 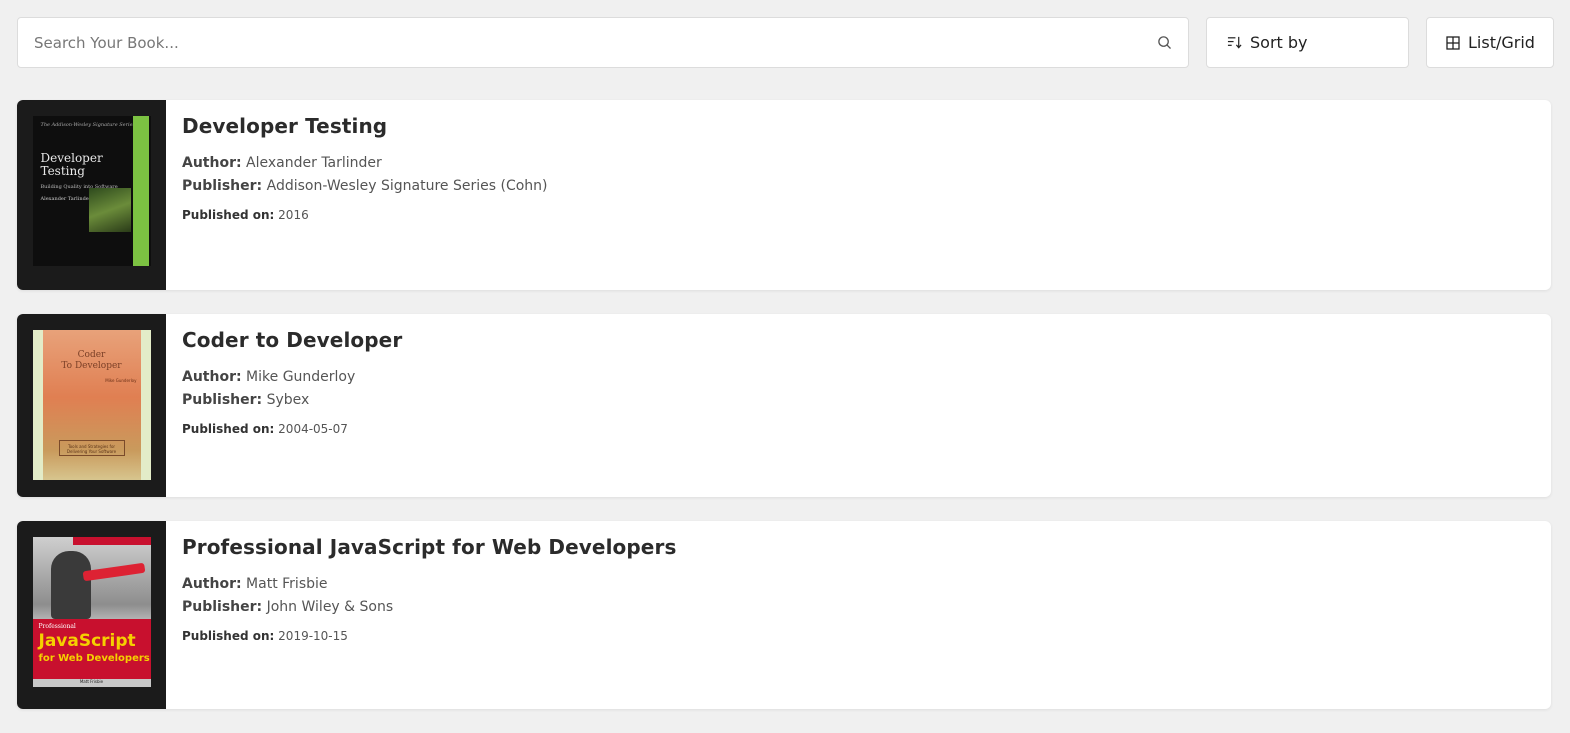 I want to click on cover-figure-art, so click(x=70, y=585).